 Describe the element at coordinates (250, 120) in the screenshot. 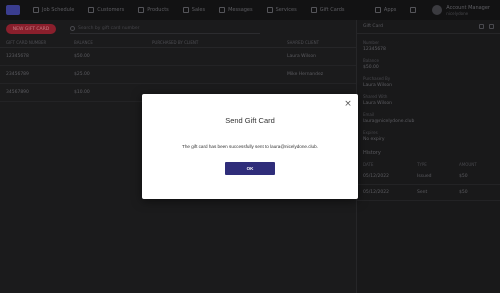

I see `dialog-title: Send Gift Card` at that location.